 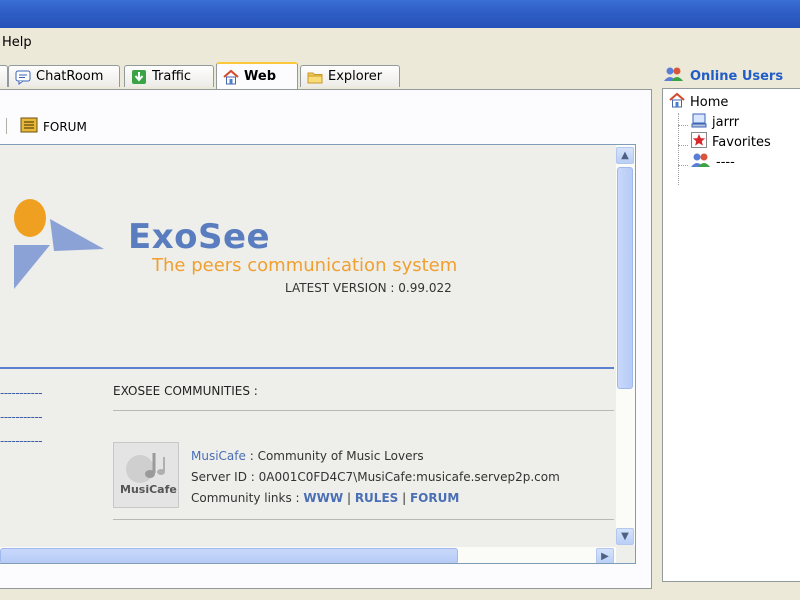 What do you see at coordinates (148, 489) in the screenshot?
I see `musicafe-logo-text: MusiCafe` at bounding box center [148, 489].